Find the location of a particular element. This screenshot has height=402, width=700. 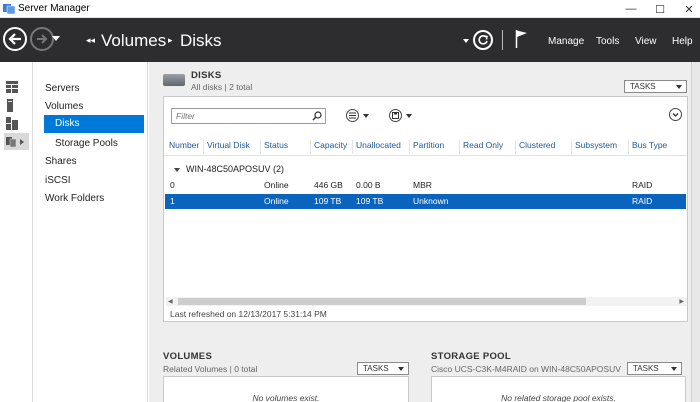

back-button is located at coordinates (15, 39).